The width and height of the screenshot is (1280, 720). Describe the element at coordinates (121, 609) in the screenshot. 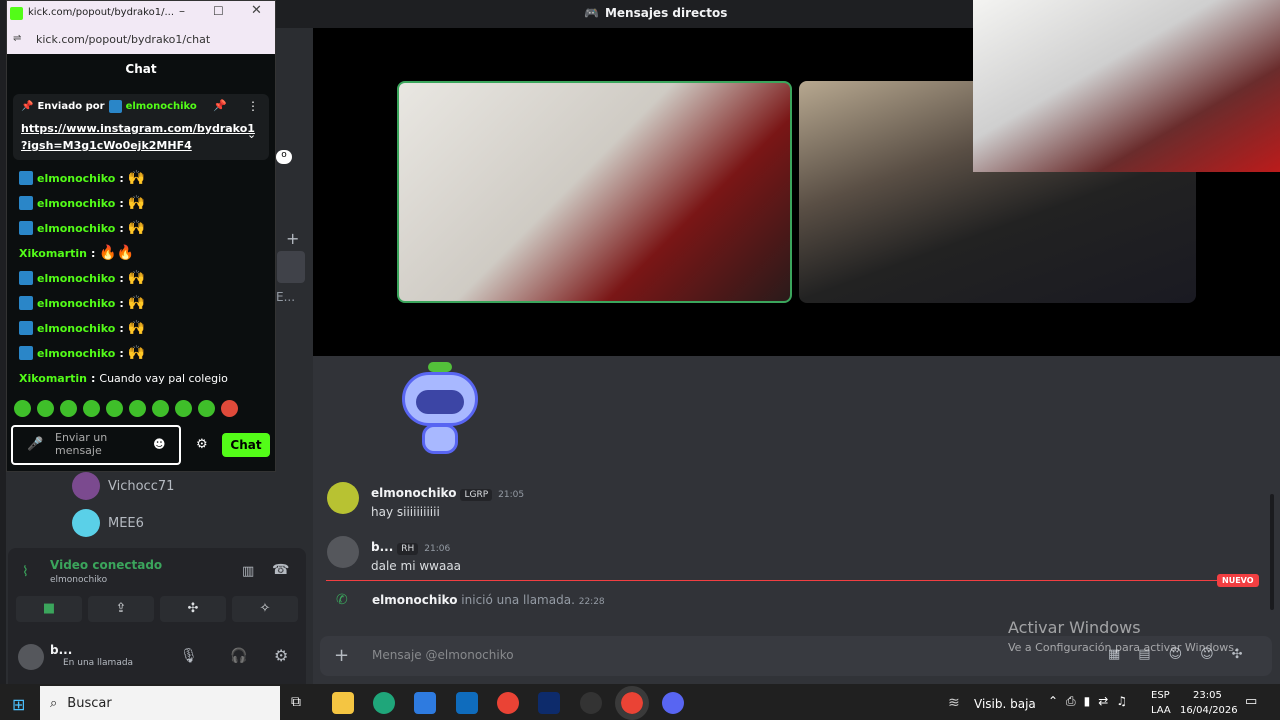

I see `screenshare-button: ⇪` at that location.